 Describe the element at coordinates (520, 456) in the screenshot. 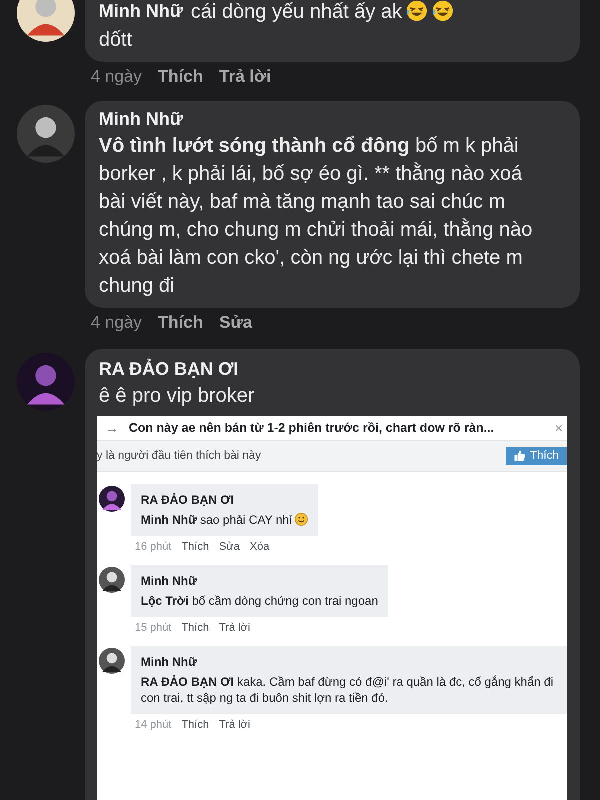

I see `thumbs-up-icon` at that location.